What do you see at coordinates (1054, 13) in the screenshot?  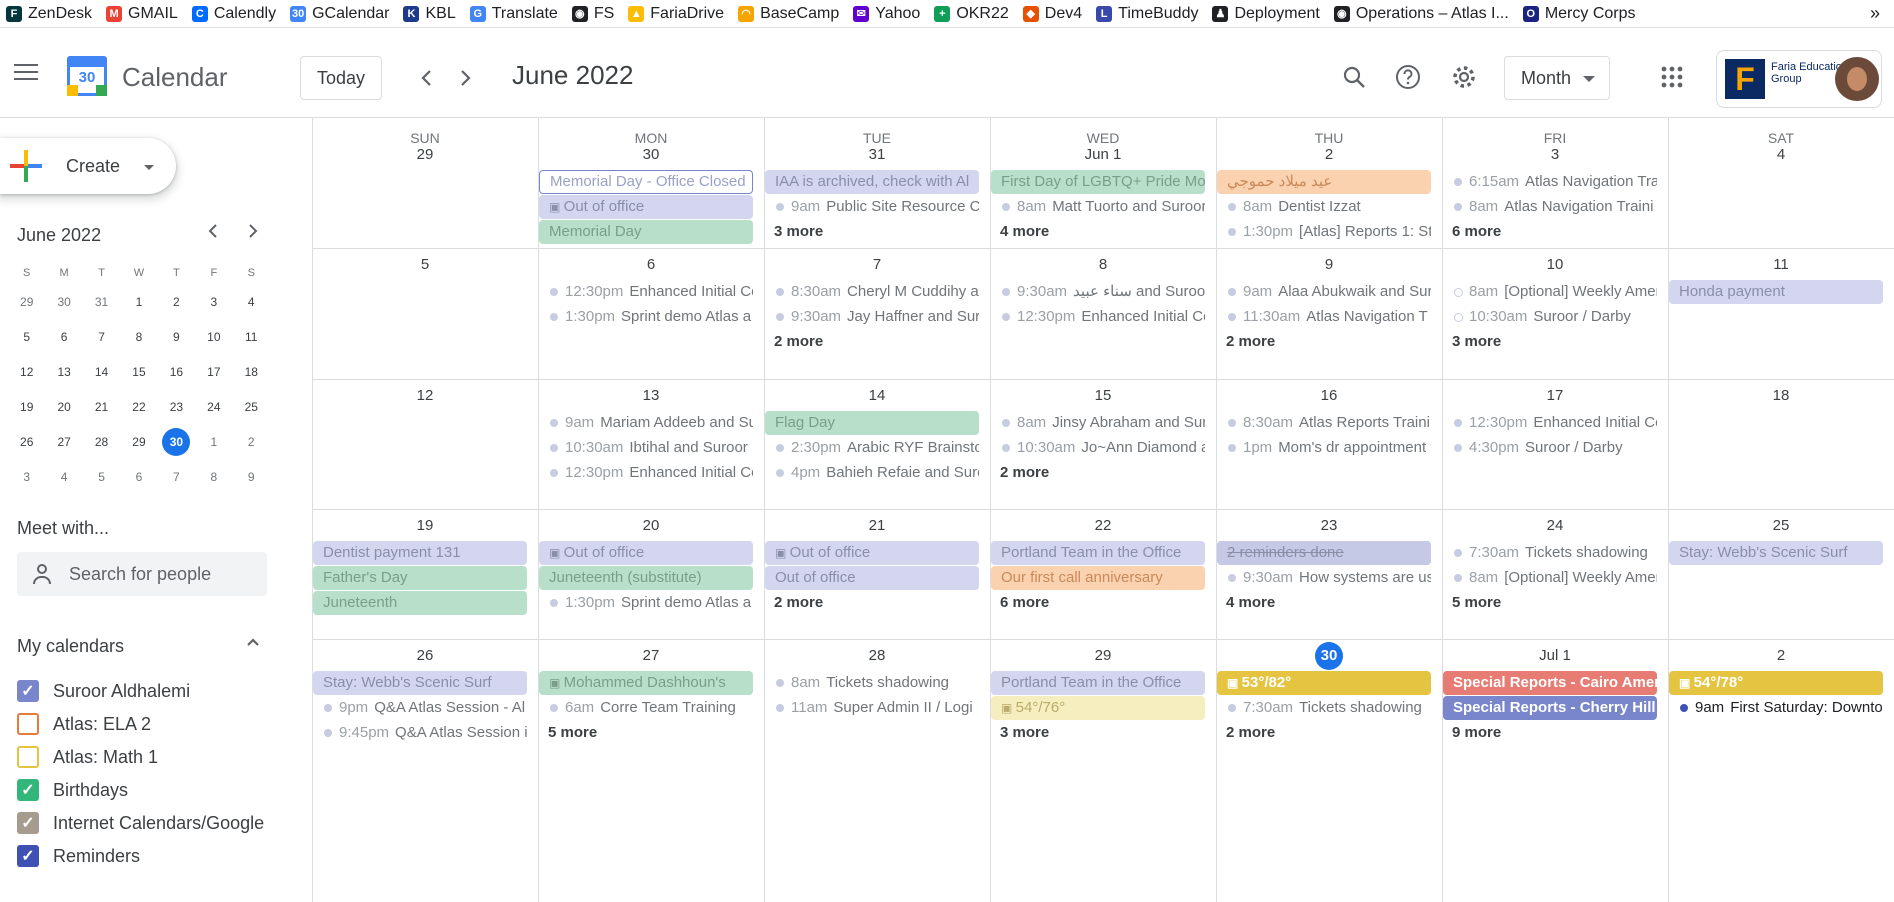 I see `bookmark-dev4: ◆ Dev4` at bounding box center [1054, 13].